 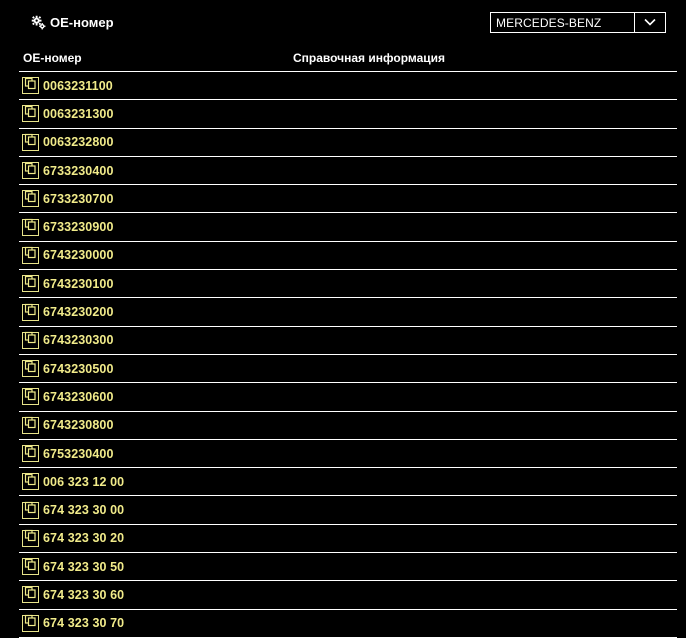 I want to click on oe-number-link: 6743230200, so click(x=78, y=312).